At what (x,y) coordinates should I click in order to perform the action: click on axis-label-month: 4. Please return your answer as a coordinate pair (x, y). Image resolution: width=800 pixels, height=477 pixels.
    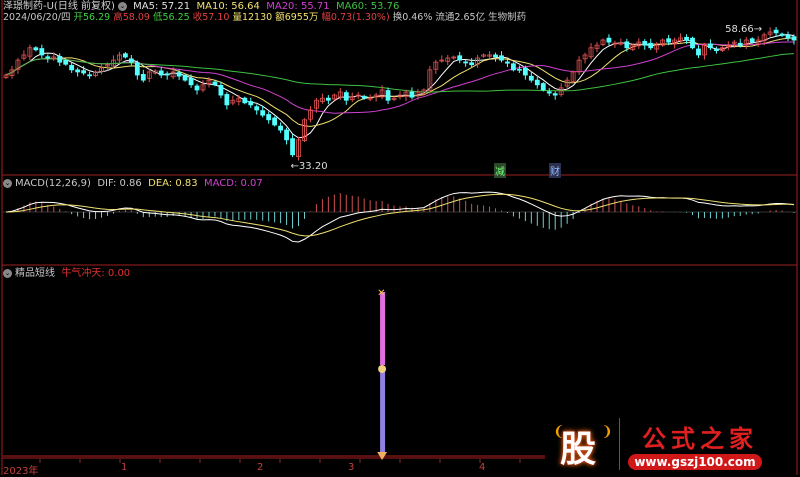
    Looking at the image, I should click on (482, 467).